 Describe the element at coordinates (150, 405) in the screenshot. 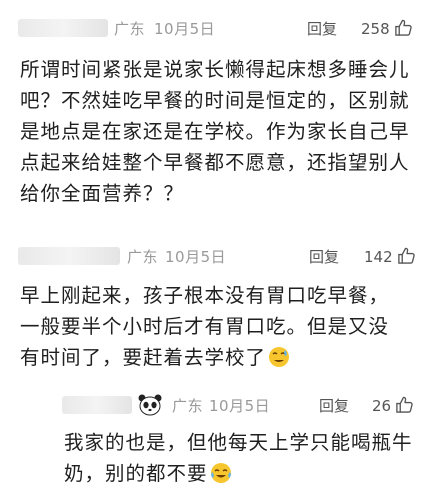

I see `panda-avatar-icon` at that location.